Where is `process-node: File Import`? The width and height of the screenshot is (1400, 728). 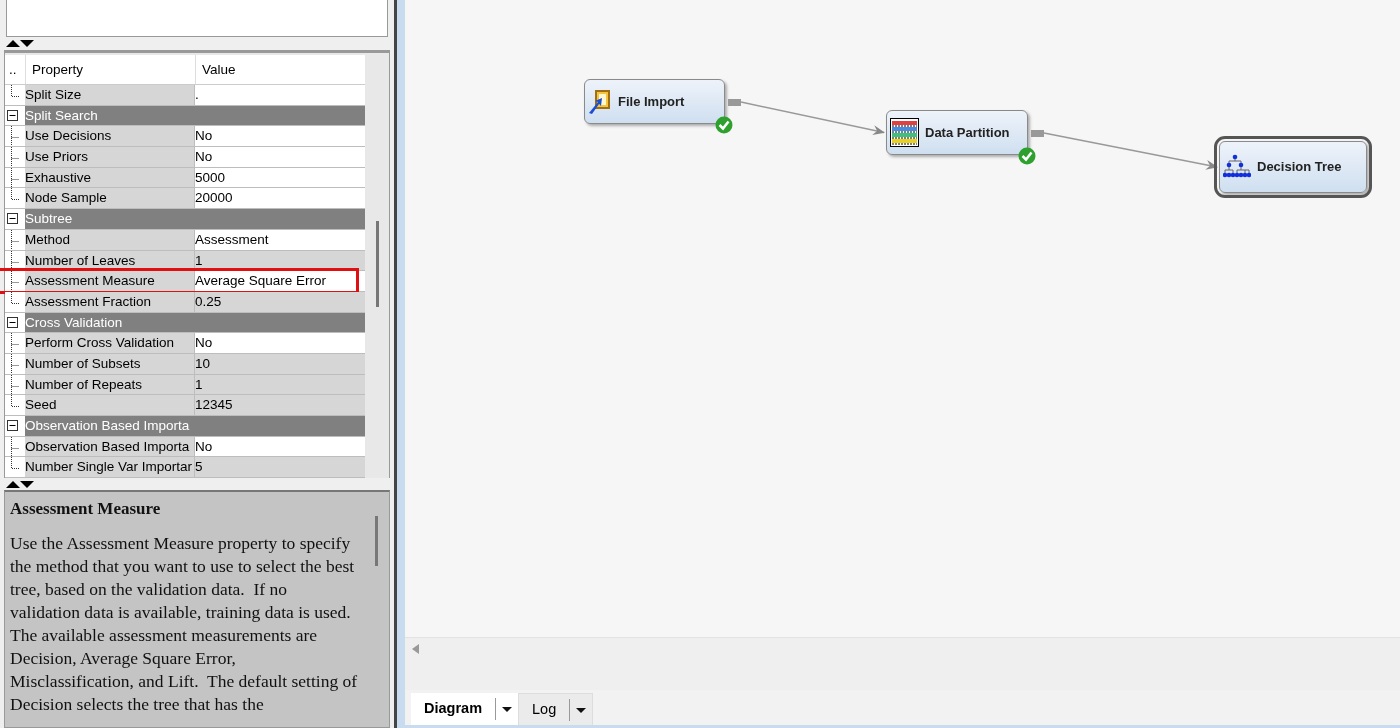
process-node: File Import is located at coordinates (654, 101).